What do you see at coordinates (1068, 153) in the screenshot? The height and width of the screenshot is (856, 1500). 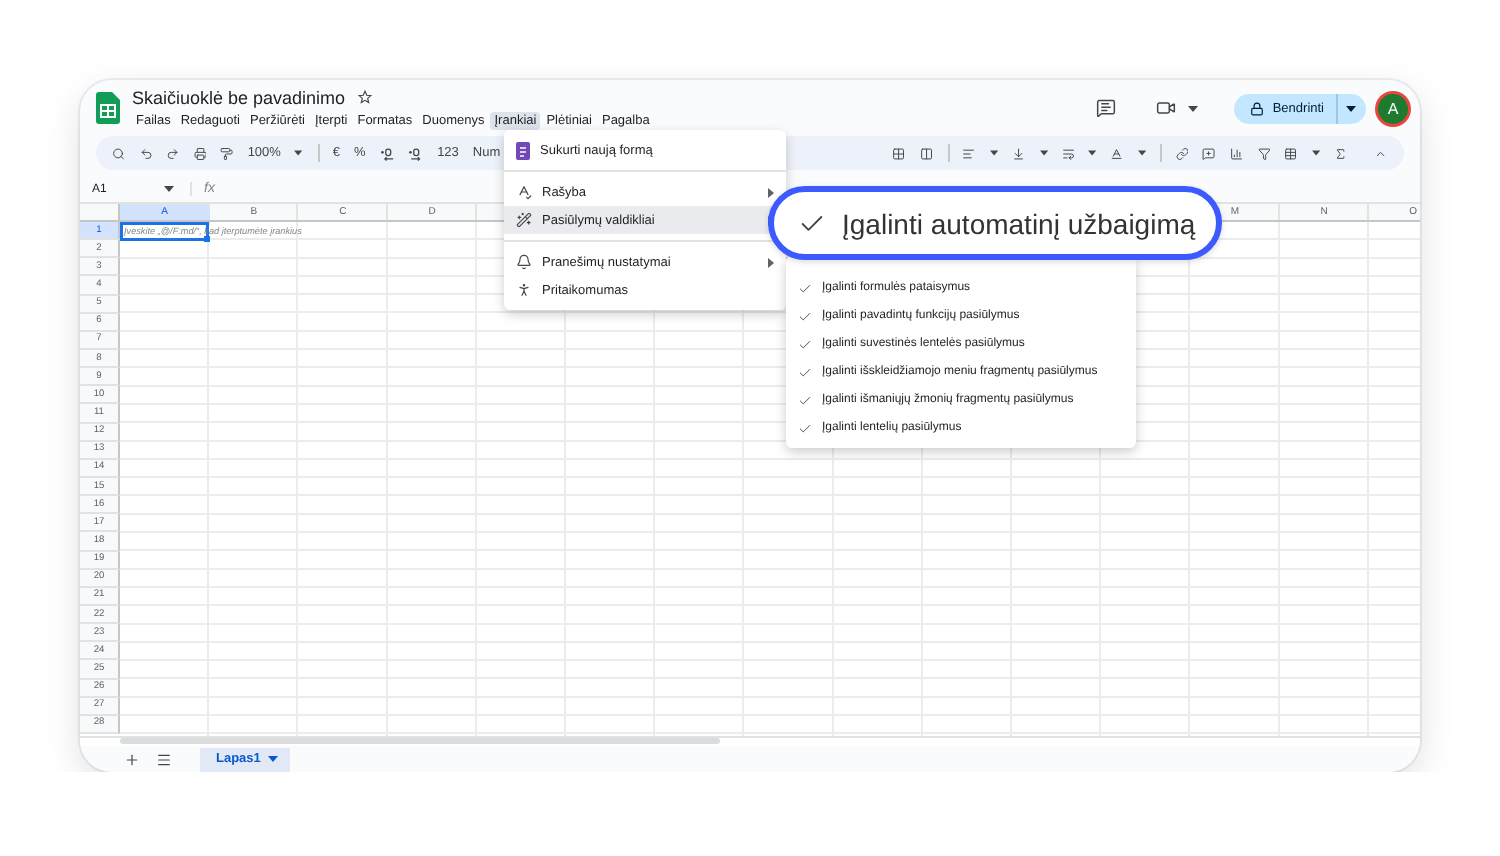 I see `text-wrap-icon` at bounding box center [1068, 153].